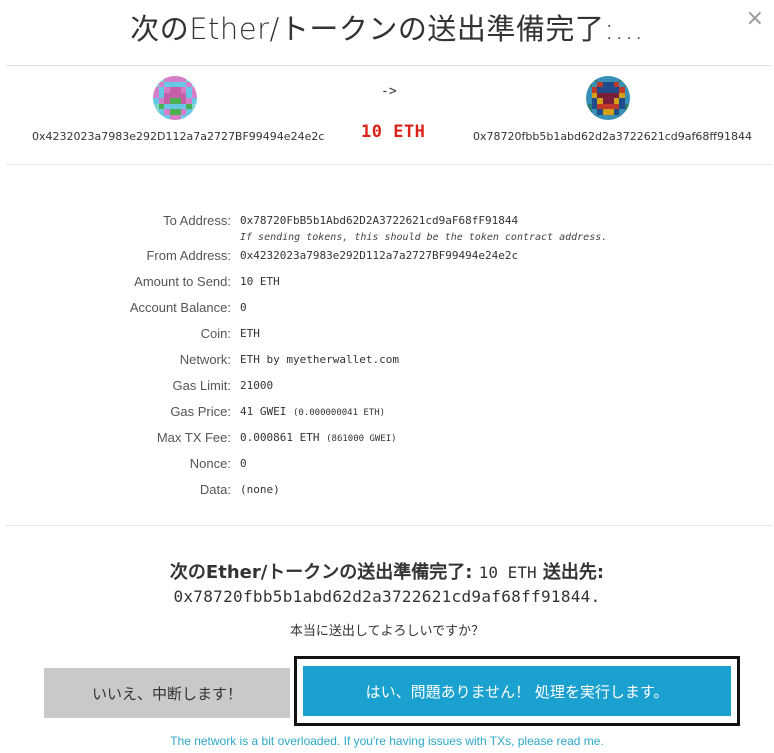  I want to click on arrow-icon: ->, so click(389, 91).